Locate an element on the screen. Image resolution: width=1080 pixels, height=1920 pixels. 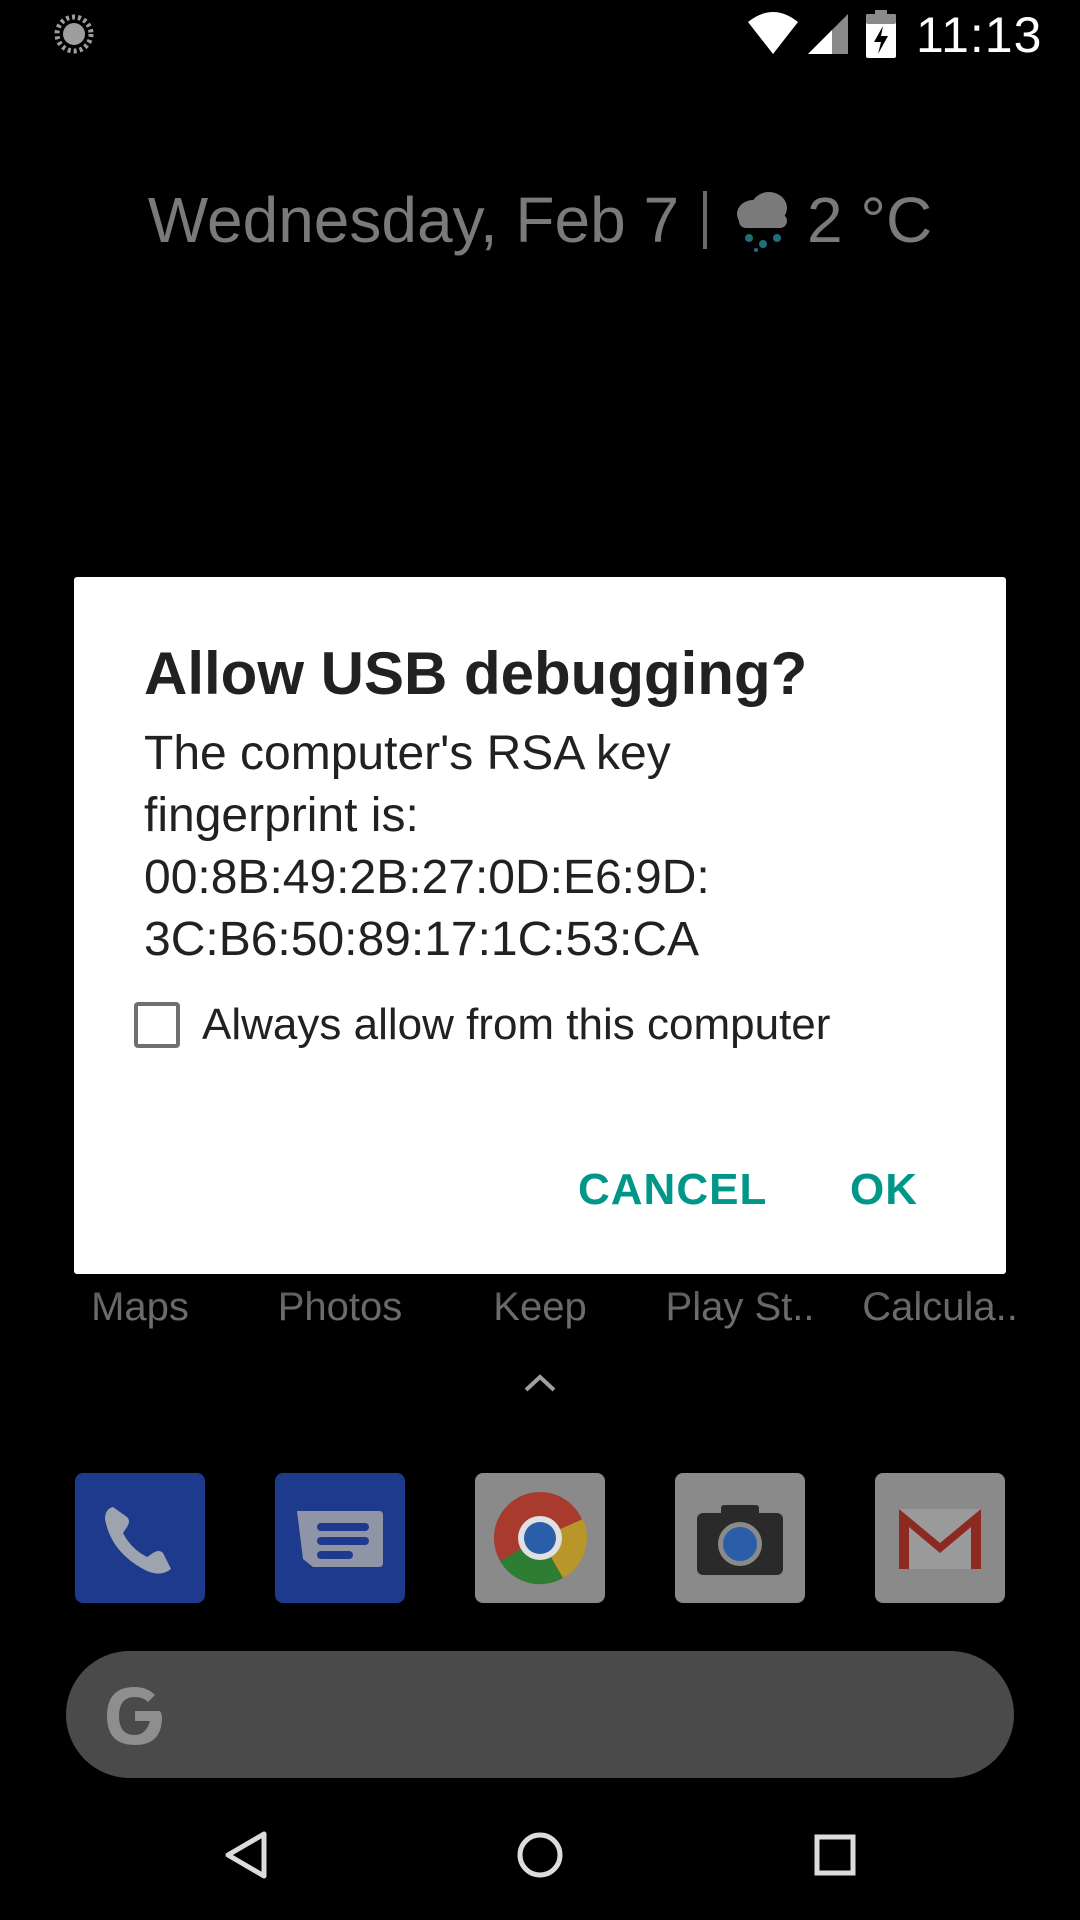
home-circle-icon is located at coordinates (540, 1855).